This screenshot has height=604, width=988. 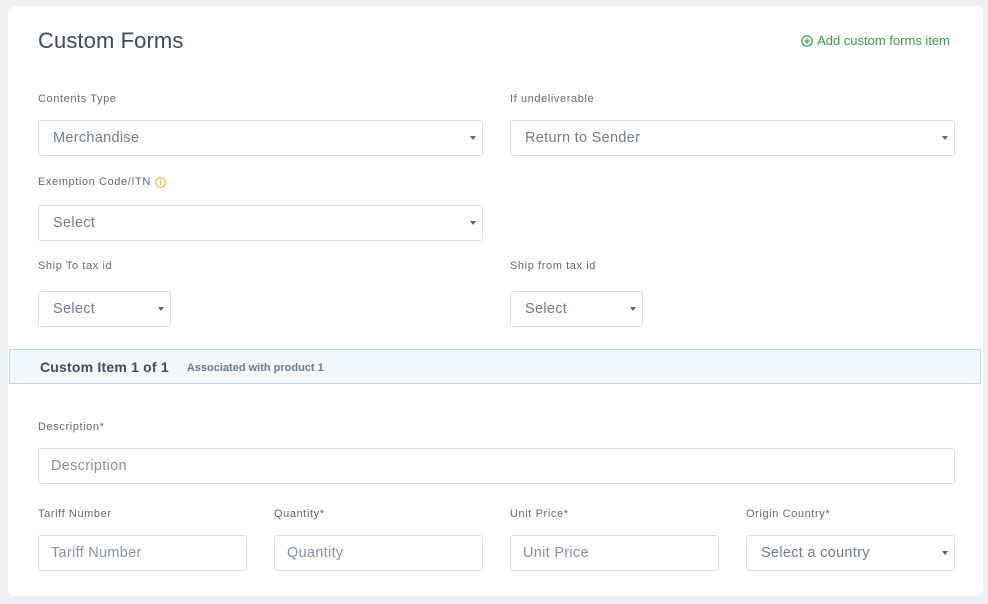 I want to click on quantity-input, so click(x=378, y=553).